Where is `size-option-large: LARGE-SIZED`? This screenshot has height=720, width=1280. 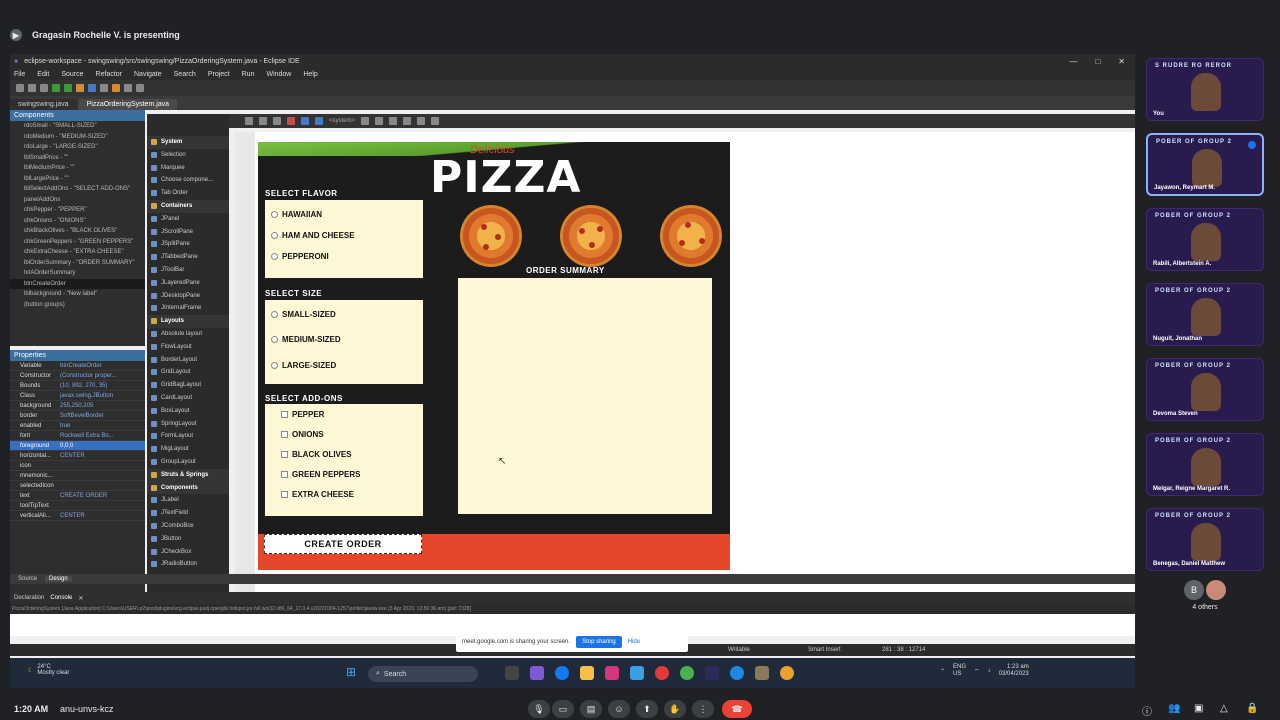 size-option-large: LARGE-SIZED is located at coordinates (303, 365).